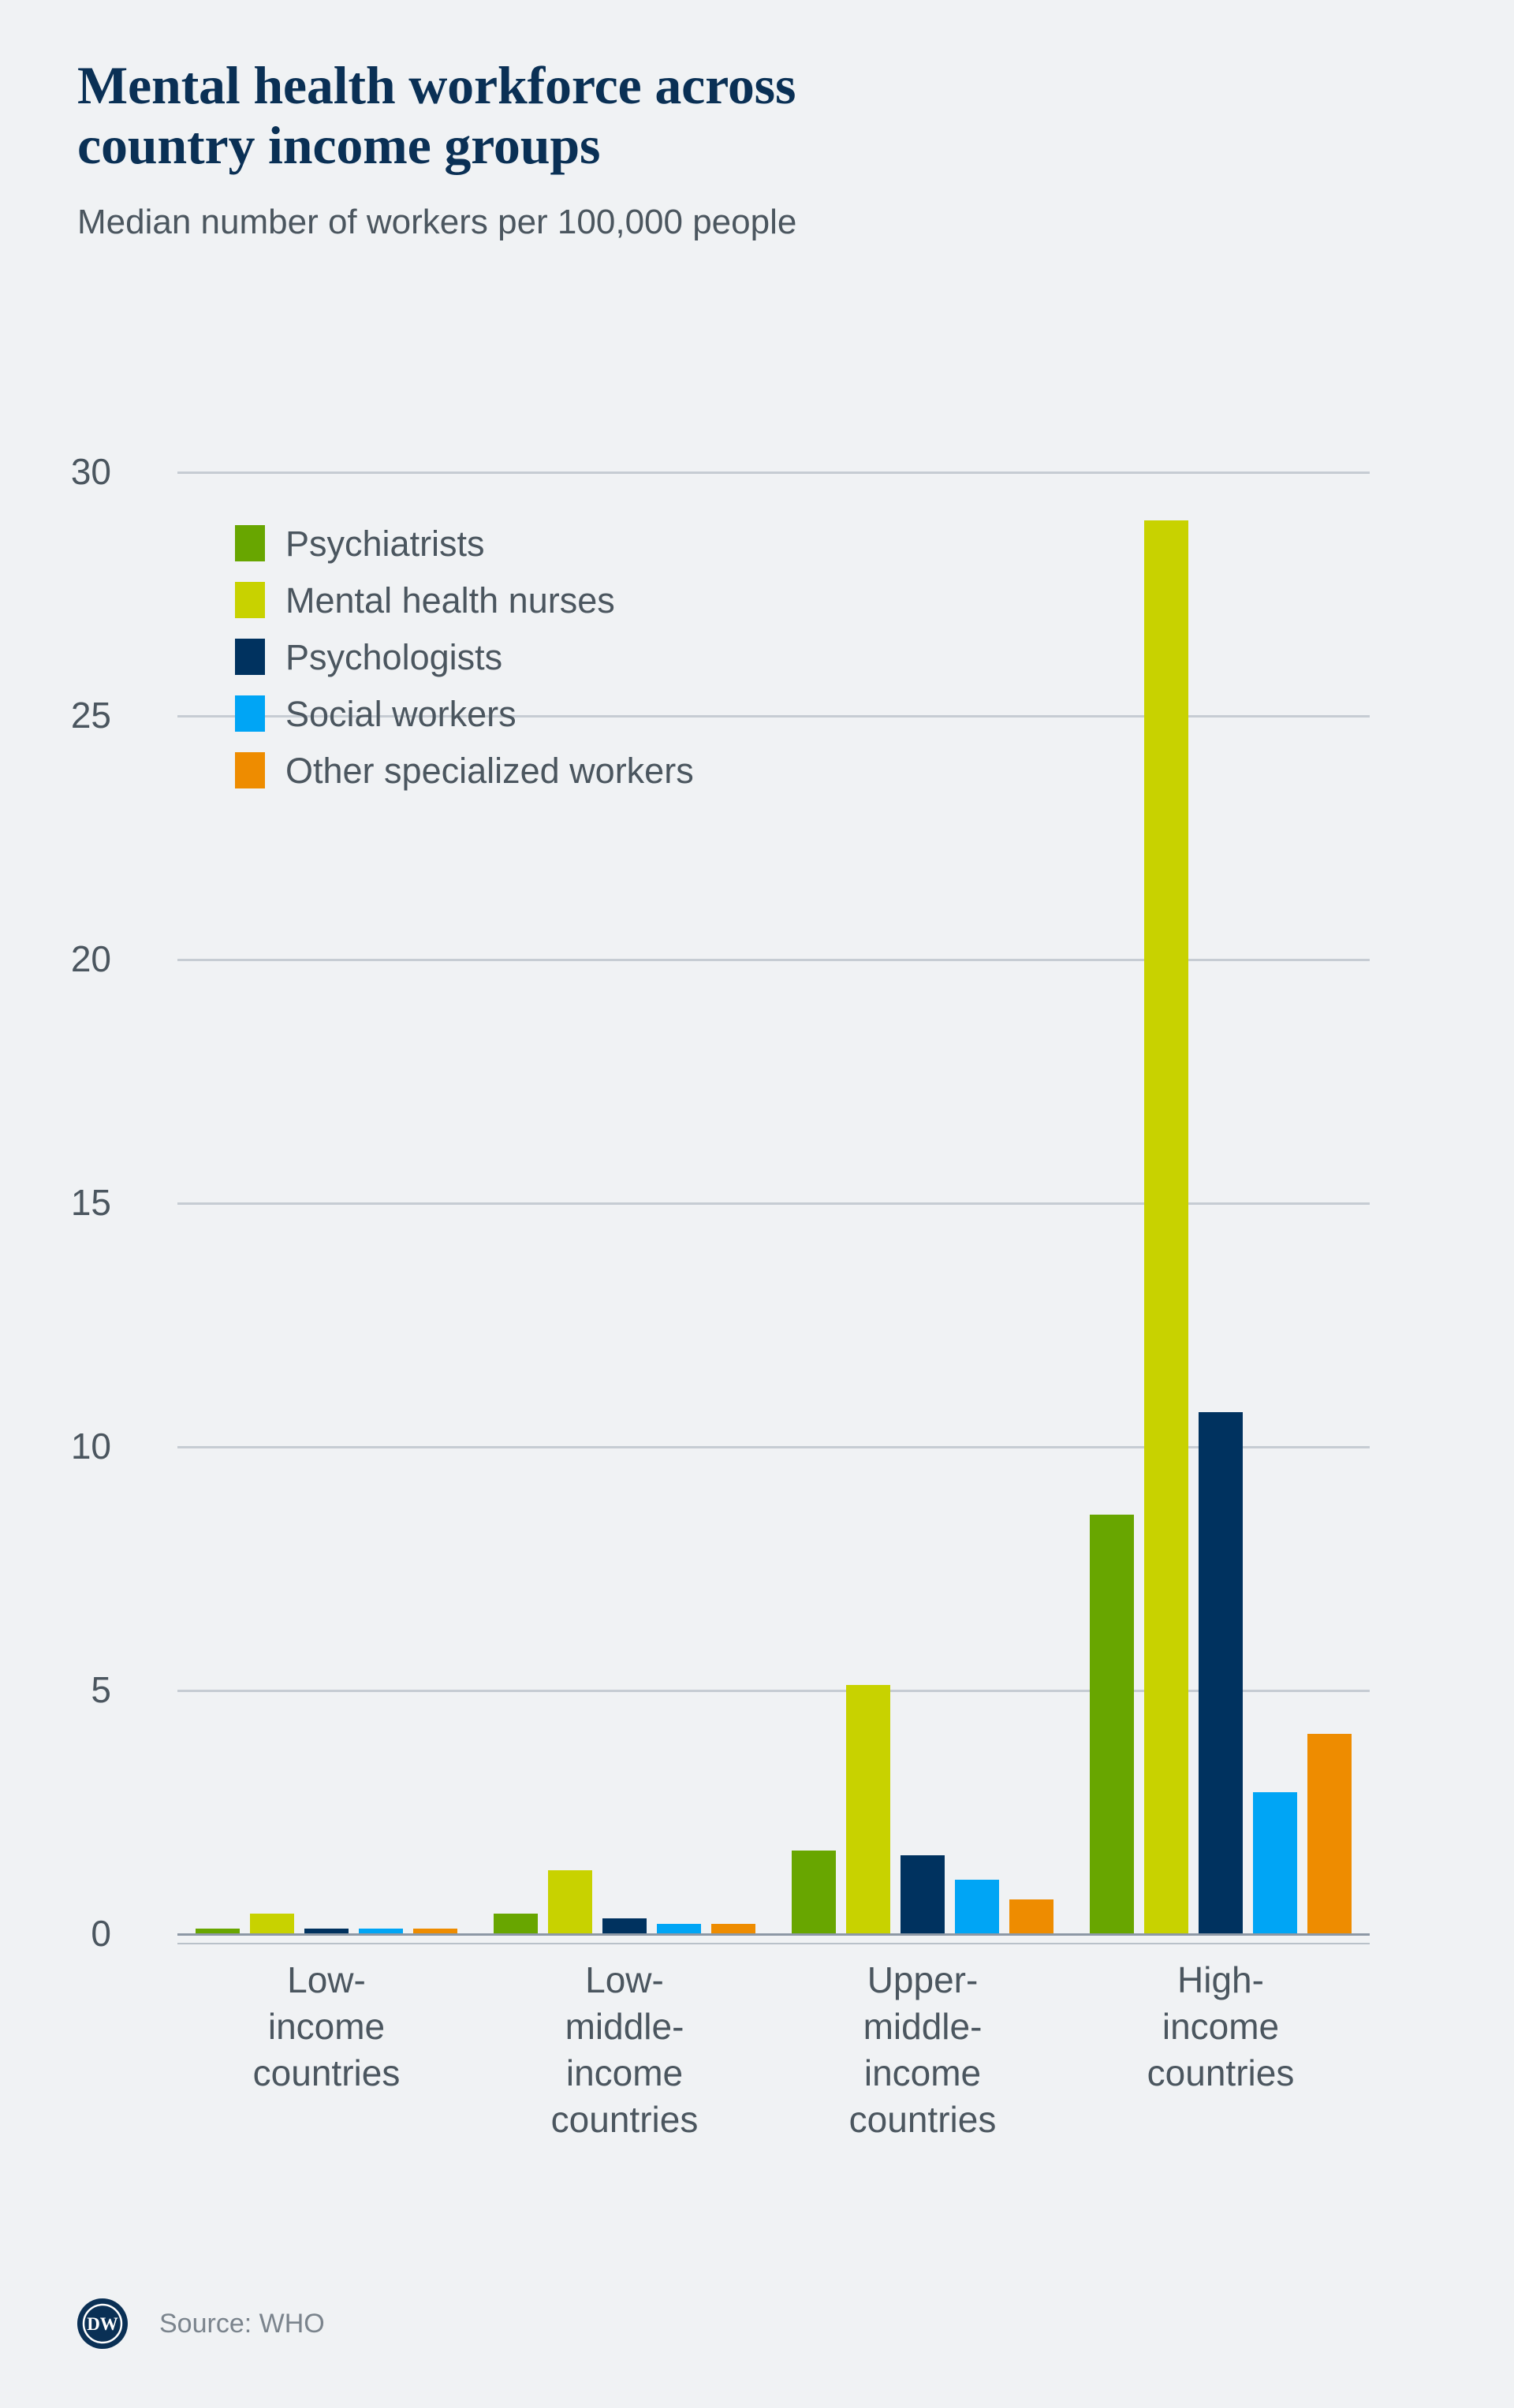 The width and height of the screenshot is (1514, 2408). What do you see at coordinates (922, 2049) in the screenshot?
I see `x-axis-label-2: Upper- middle- income countries` at bounding box center [922, 2049].